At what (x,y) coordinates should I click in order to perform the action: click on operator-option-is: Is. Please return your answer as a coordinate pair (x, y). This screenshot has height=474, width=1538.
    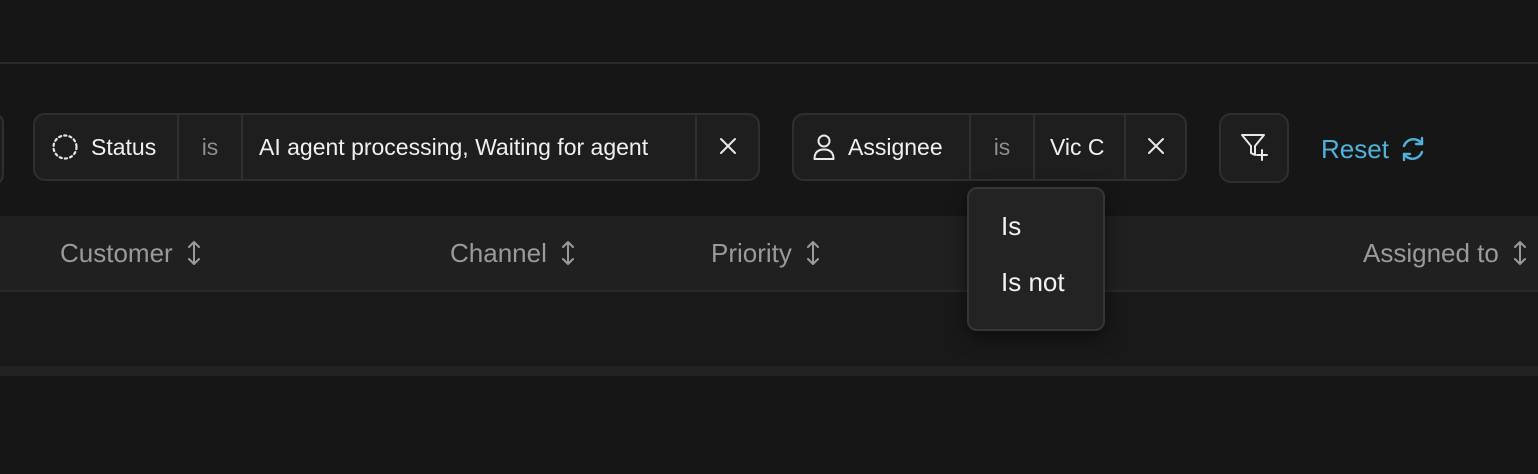
    Looking at the image, I should click on (1036, 226).